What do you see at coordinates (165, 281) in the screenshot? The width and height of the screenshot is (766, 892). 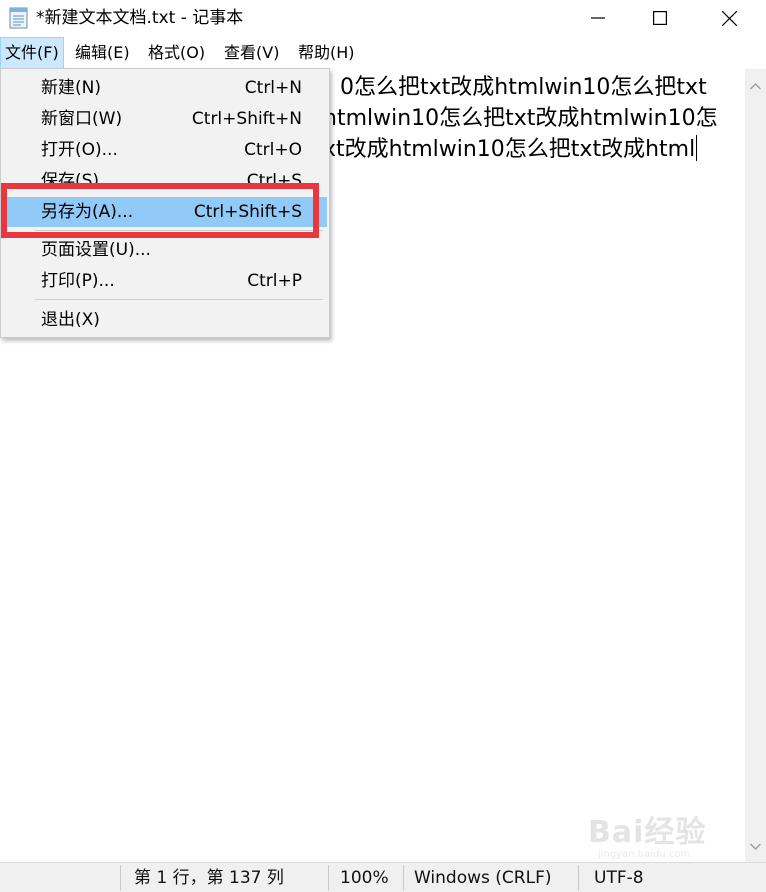 I see `menu-item-print: 打印(P)... Ctrl+P` at bounding box center [165, 281].